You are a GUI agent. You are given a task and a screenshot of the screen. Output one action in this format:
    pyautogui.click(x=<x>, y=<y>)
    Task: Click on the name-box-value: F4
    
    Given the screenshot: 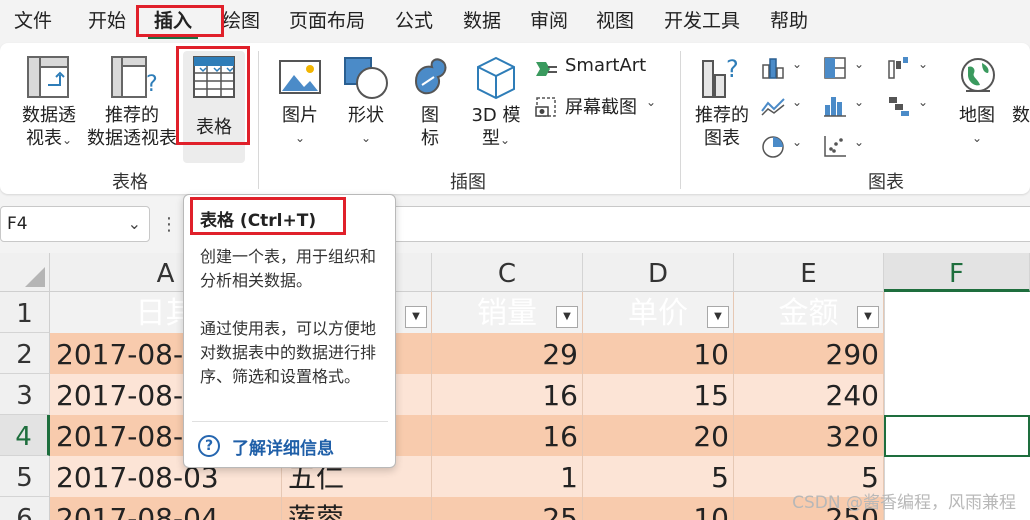 What is the action you would take?
    pyautogui.click(x=17, y=224)
    